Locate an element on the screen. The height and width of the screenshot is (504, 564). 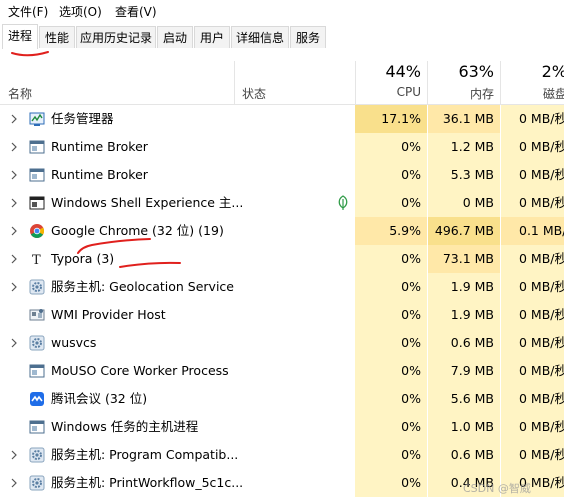
tab-startup: 启动 is located at coordinates (175, 37).